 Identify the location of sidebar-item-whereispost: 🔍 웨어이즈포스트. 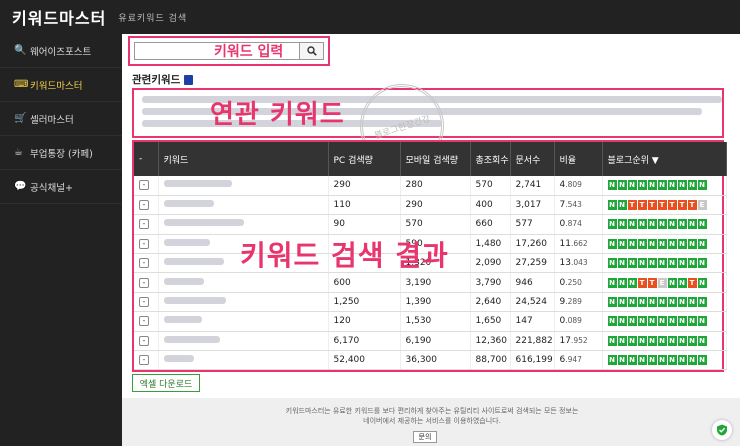
(61, 51).